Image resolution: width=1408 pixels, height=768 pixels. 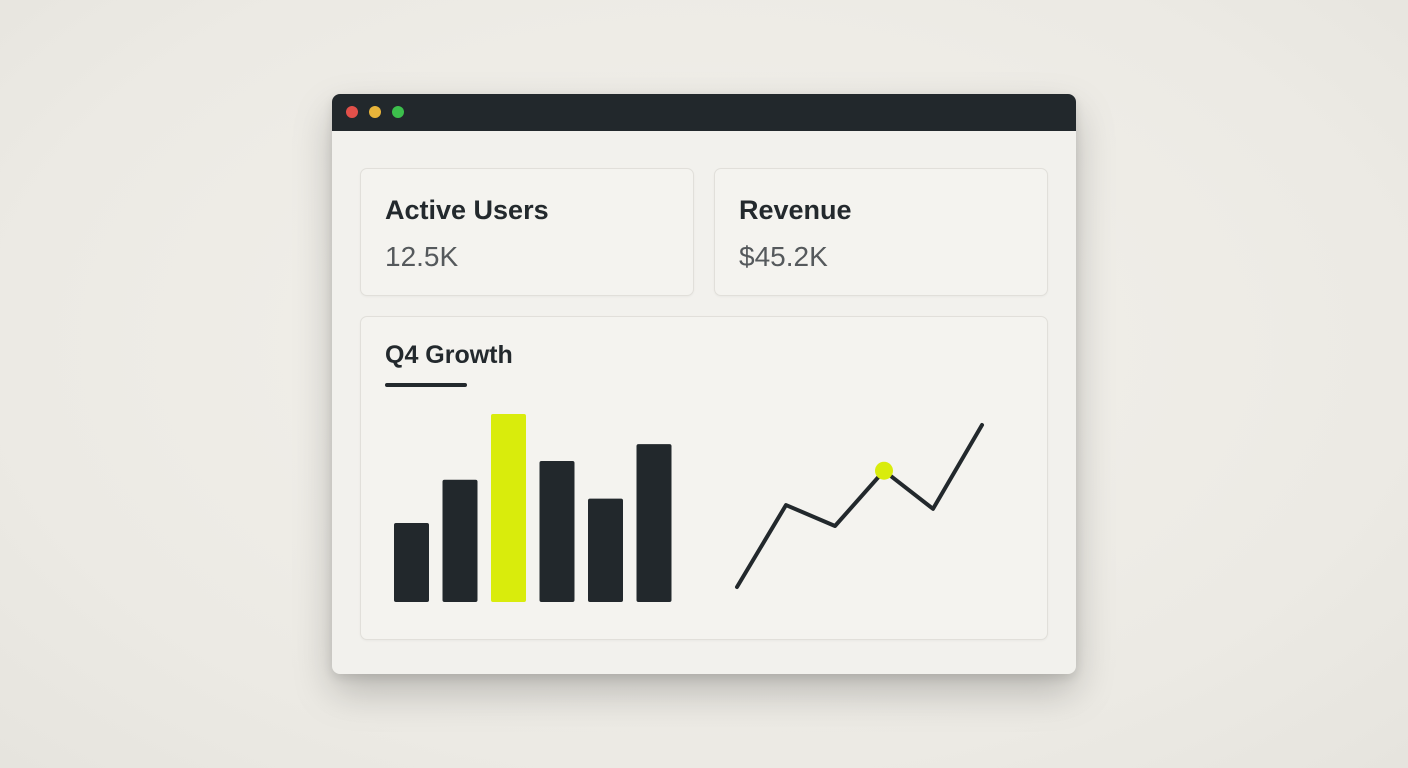 I want to click on active-users-value: 12.5K, so click(x=422, y=256).